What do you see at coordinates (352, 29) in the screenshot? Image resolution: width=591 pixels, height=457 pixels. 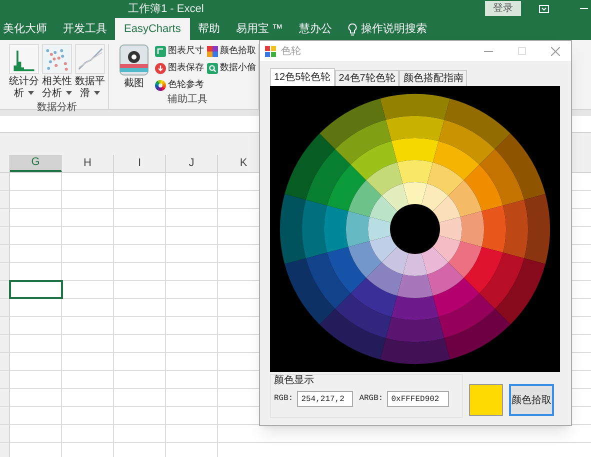 I see `lightbulb-icon` at bounding box center [352, 29].